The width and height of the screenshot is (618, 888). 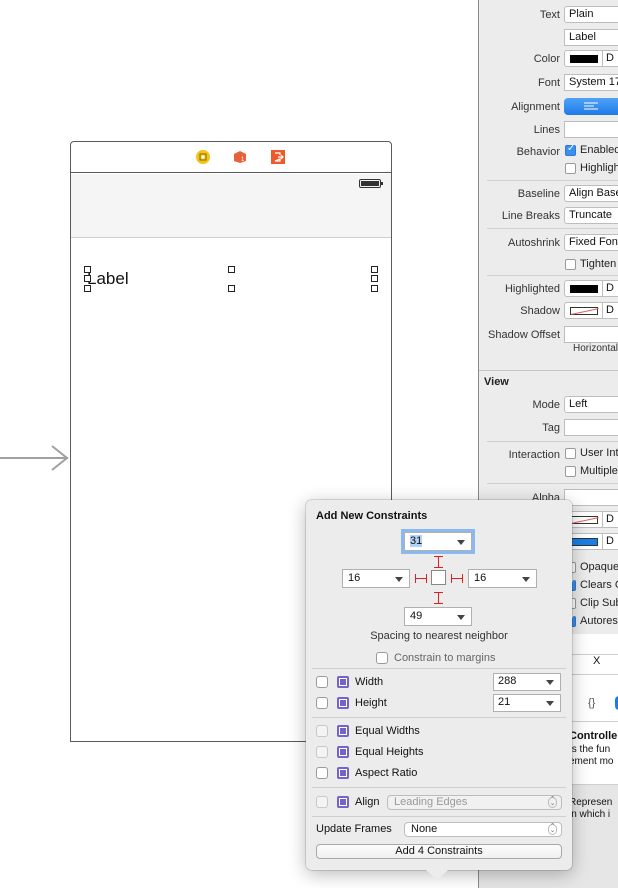 I want to click on multiple-touch-checkbox, so click(x=570, y=471).